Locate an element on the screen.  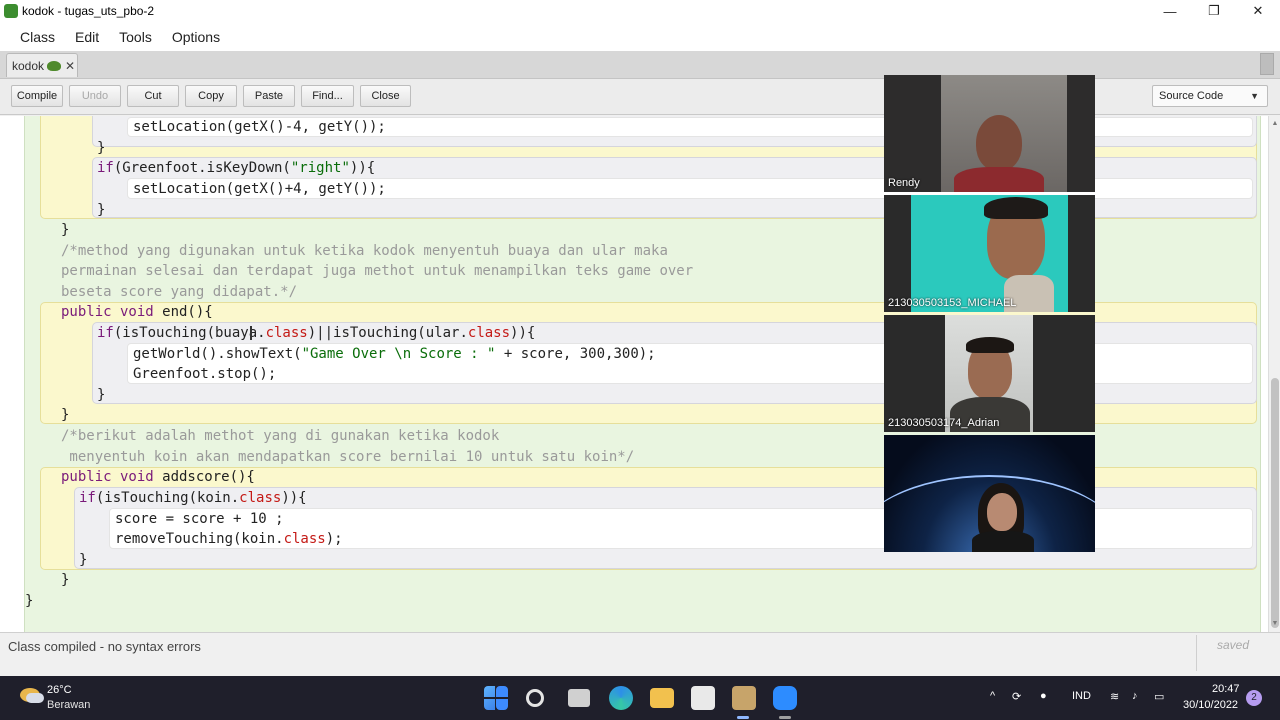
video-tile-space-background is located at coordinates (989, 493).